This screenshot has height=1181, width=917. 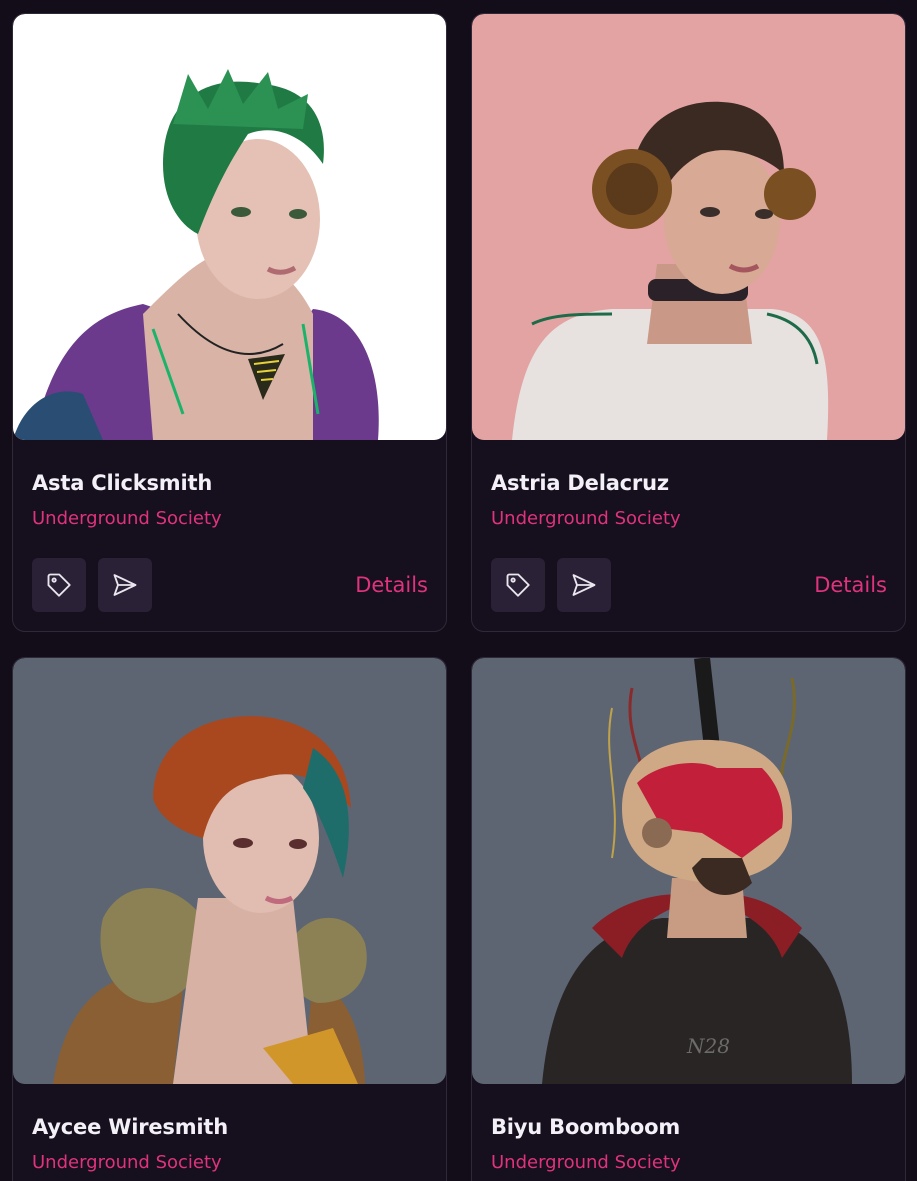 What do you see at coordinates (586, 1127) in the screenshot?
I see `character-name: Biyu Boomboom` at bounding box center [586, 1127].